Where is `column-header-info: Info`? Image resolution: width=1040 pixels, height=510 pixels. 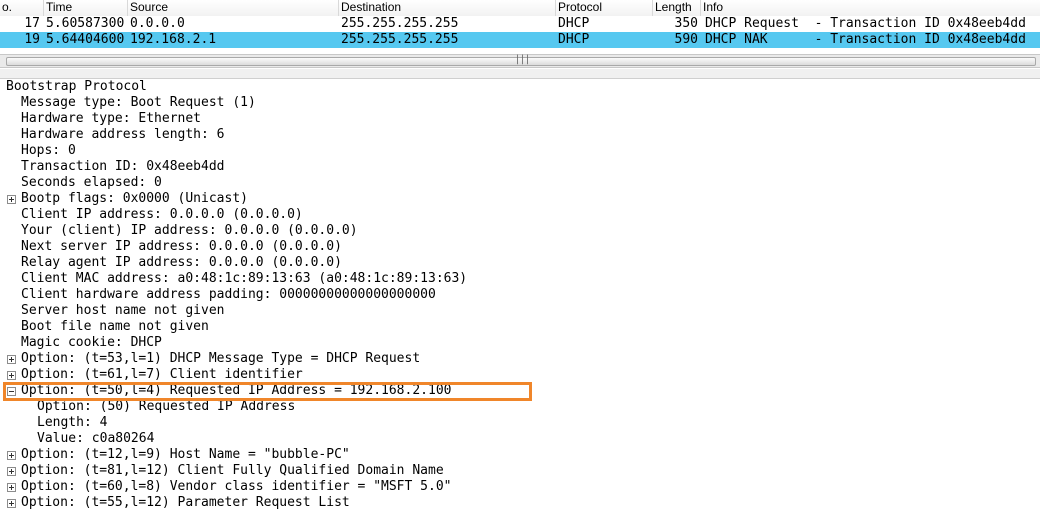
column-header-info: Info is located at coordinates (870, 8).